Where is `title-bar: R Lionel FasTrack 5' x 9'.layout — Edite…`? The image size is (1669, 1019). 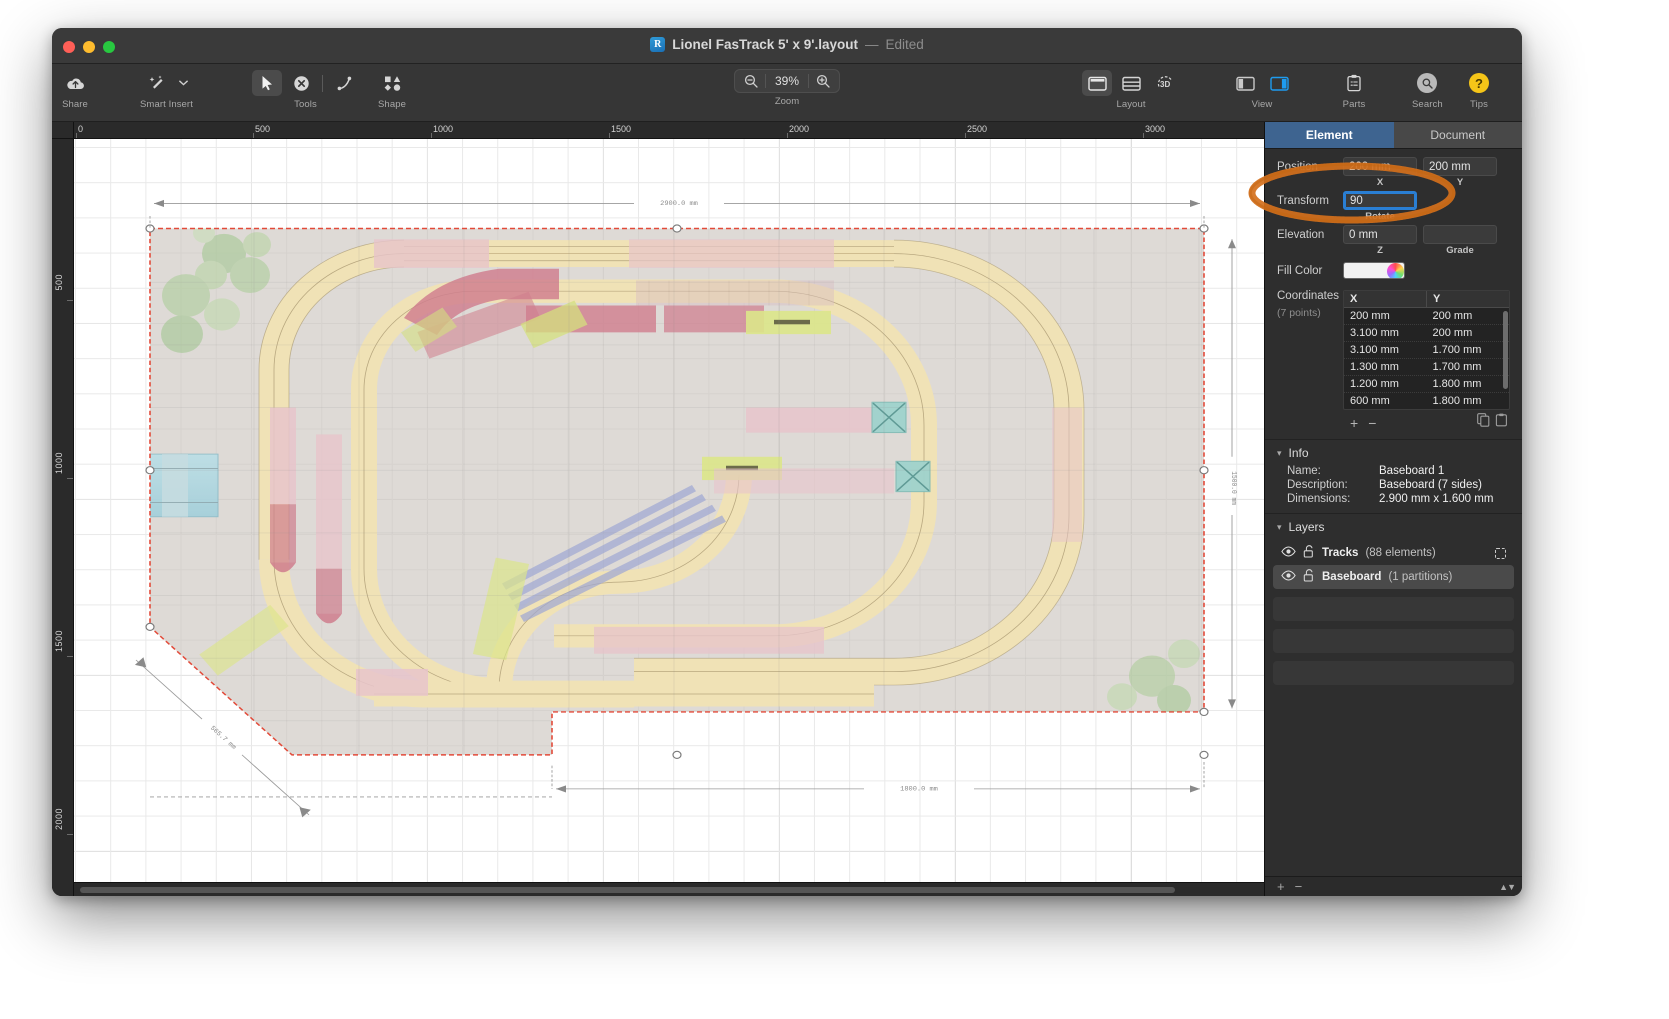
title-bar: R Lionel FasTrack 5' x 9'.layout — Edite… is located at coordinates (787, 46).